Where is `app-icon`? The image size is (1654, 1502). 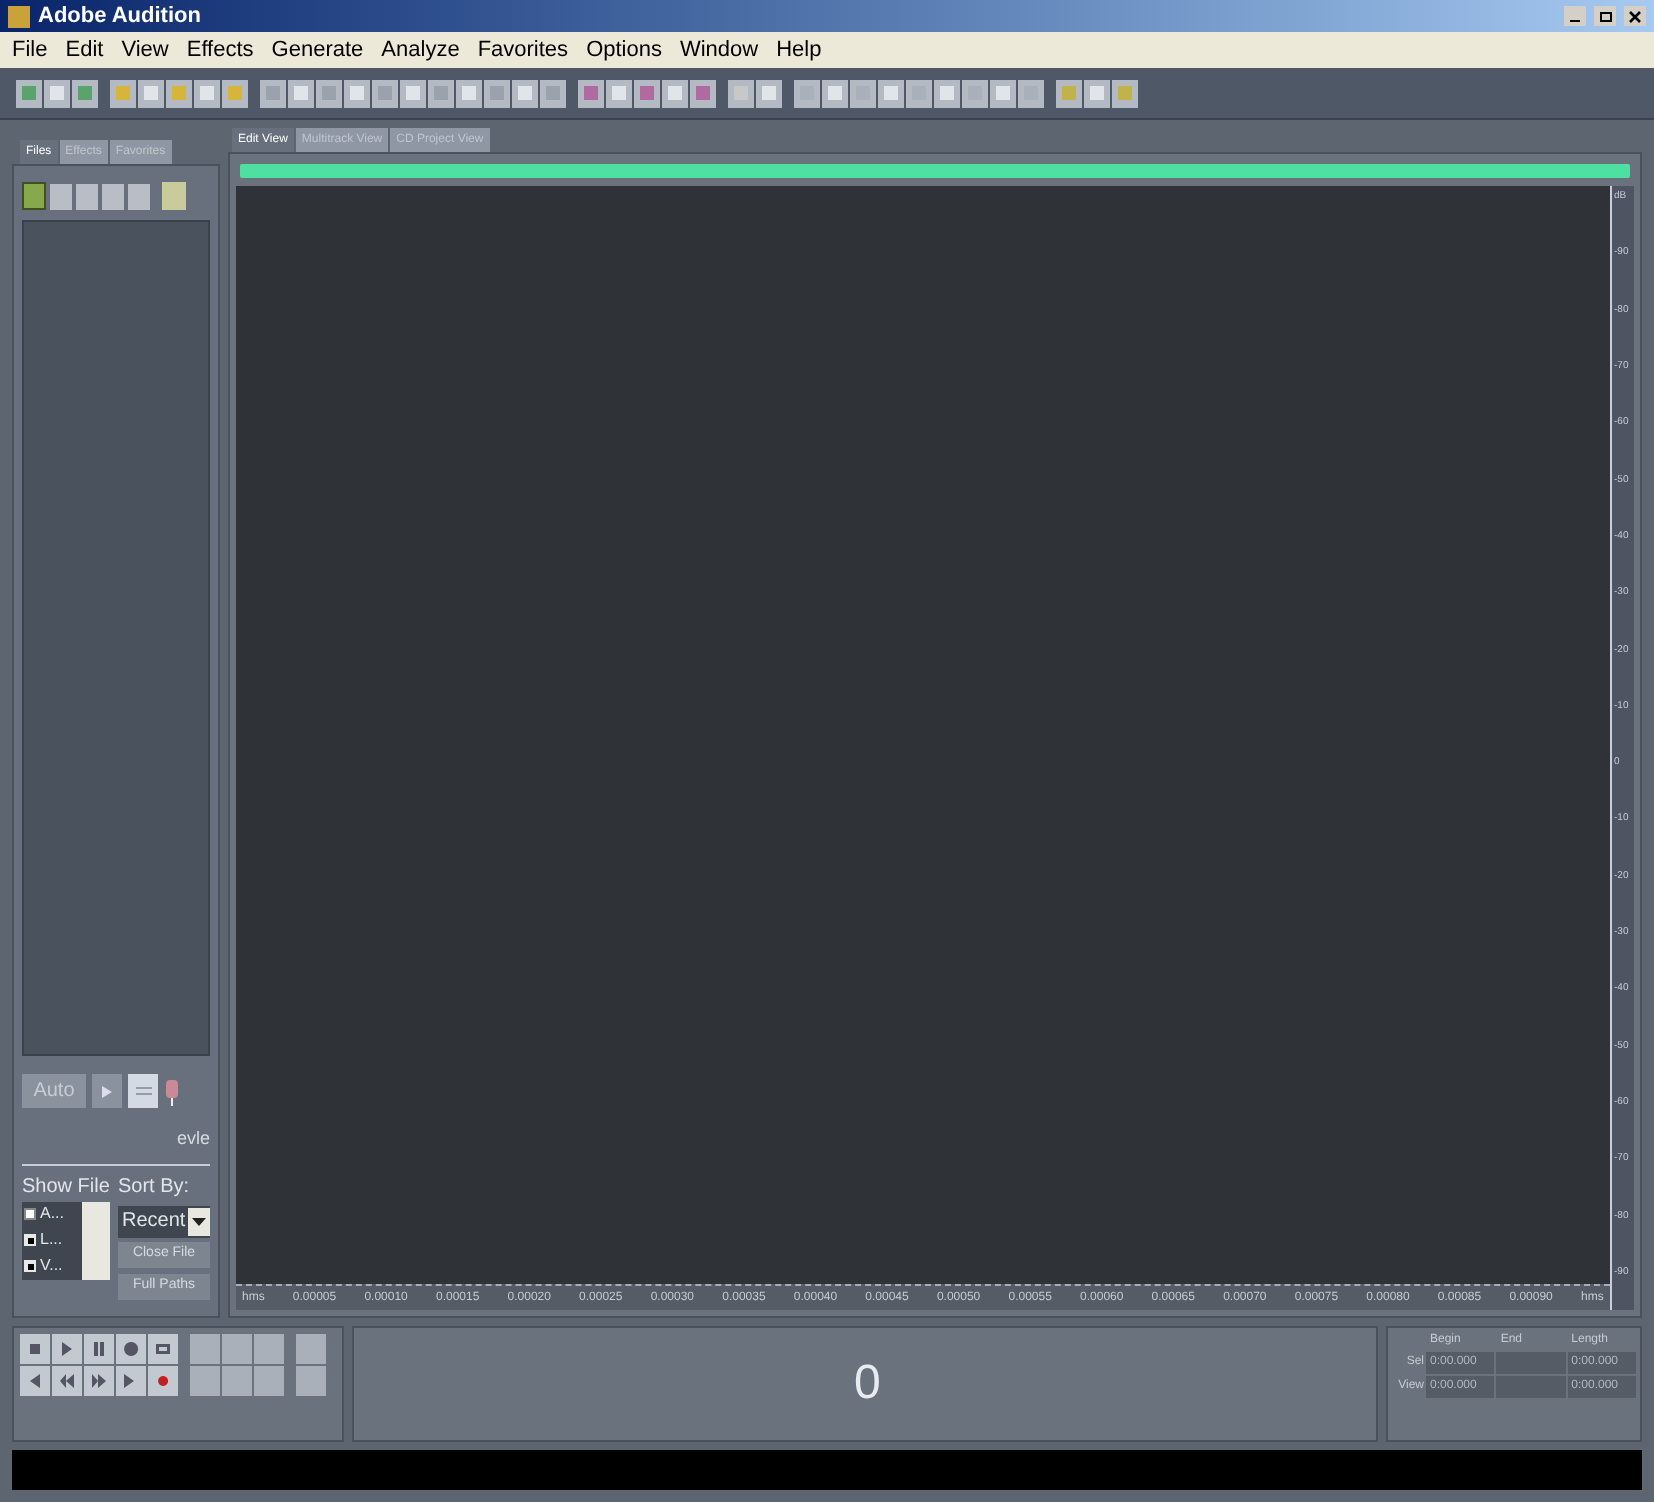
app-icon is located at coordinates (19, 16).